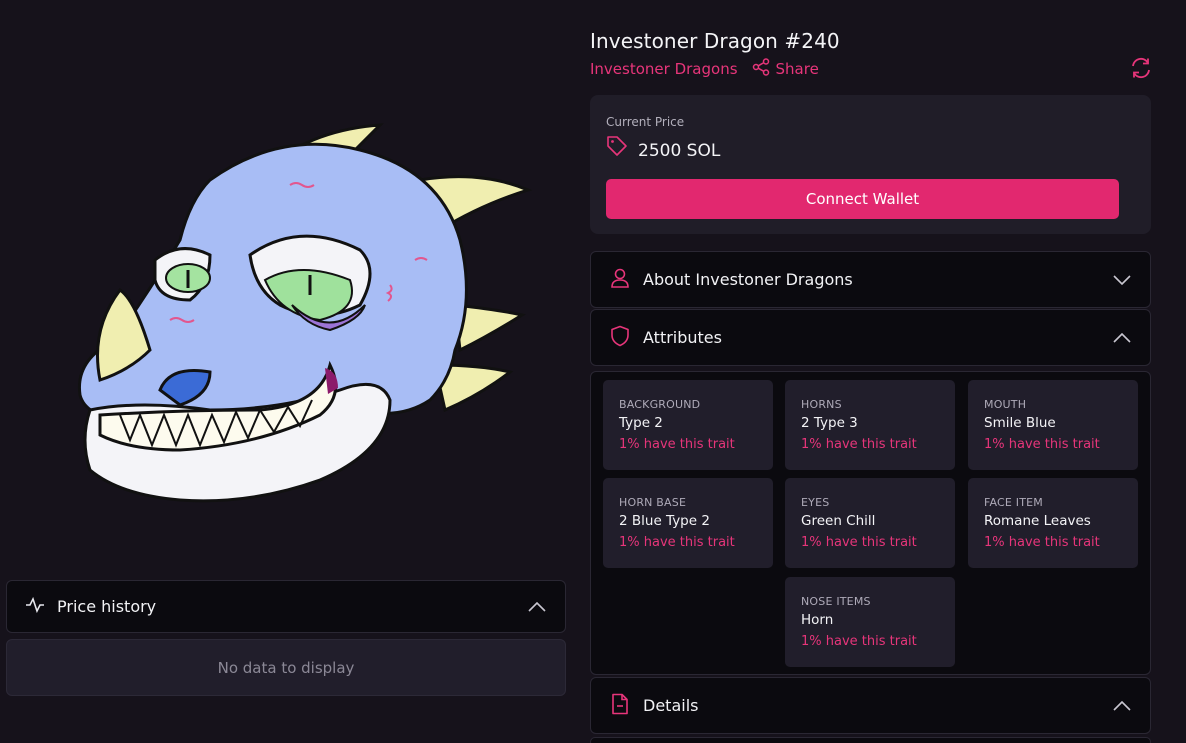  What do you see at coordinates (679, 151) in the screenshot?
I see `current-price-value: 2500 SOL` at bounding box center [679, 151].